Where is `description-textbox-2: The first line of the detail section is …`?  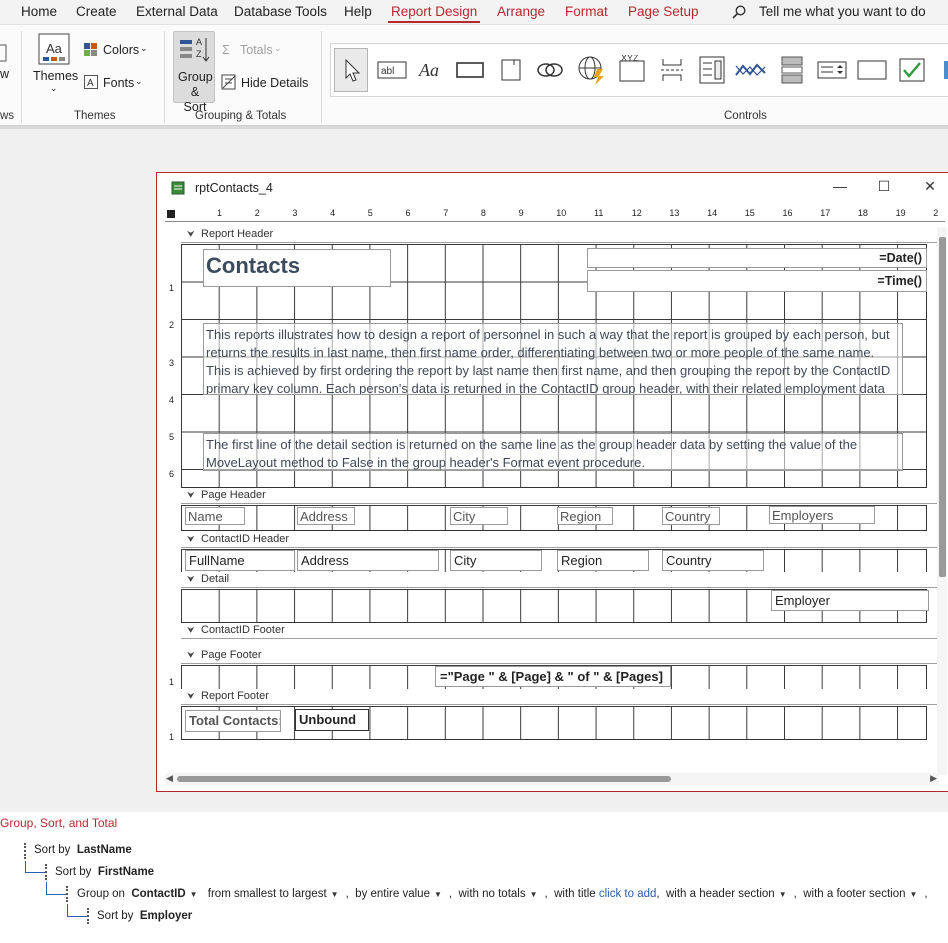 description-textbox-2: The first line of the detail section is … is located at coordinates (553, 452).